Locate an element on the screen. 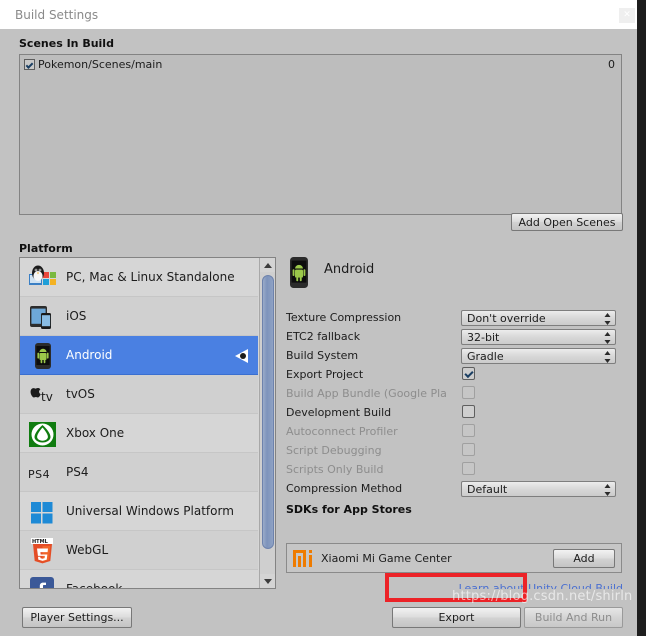 The image size is (646, 636). setting-row-export-project: Export Project is located at coordinates (454, 376).